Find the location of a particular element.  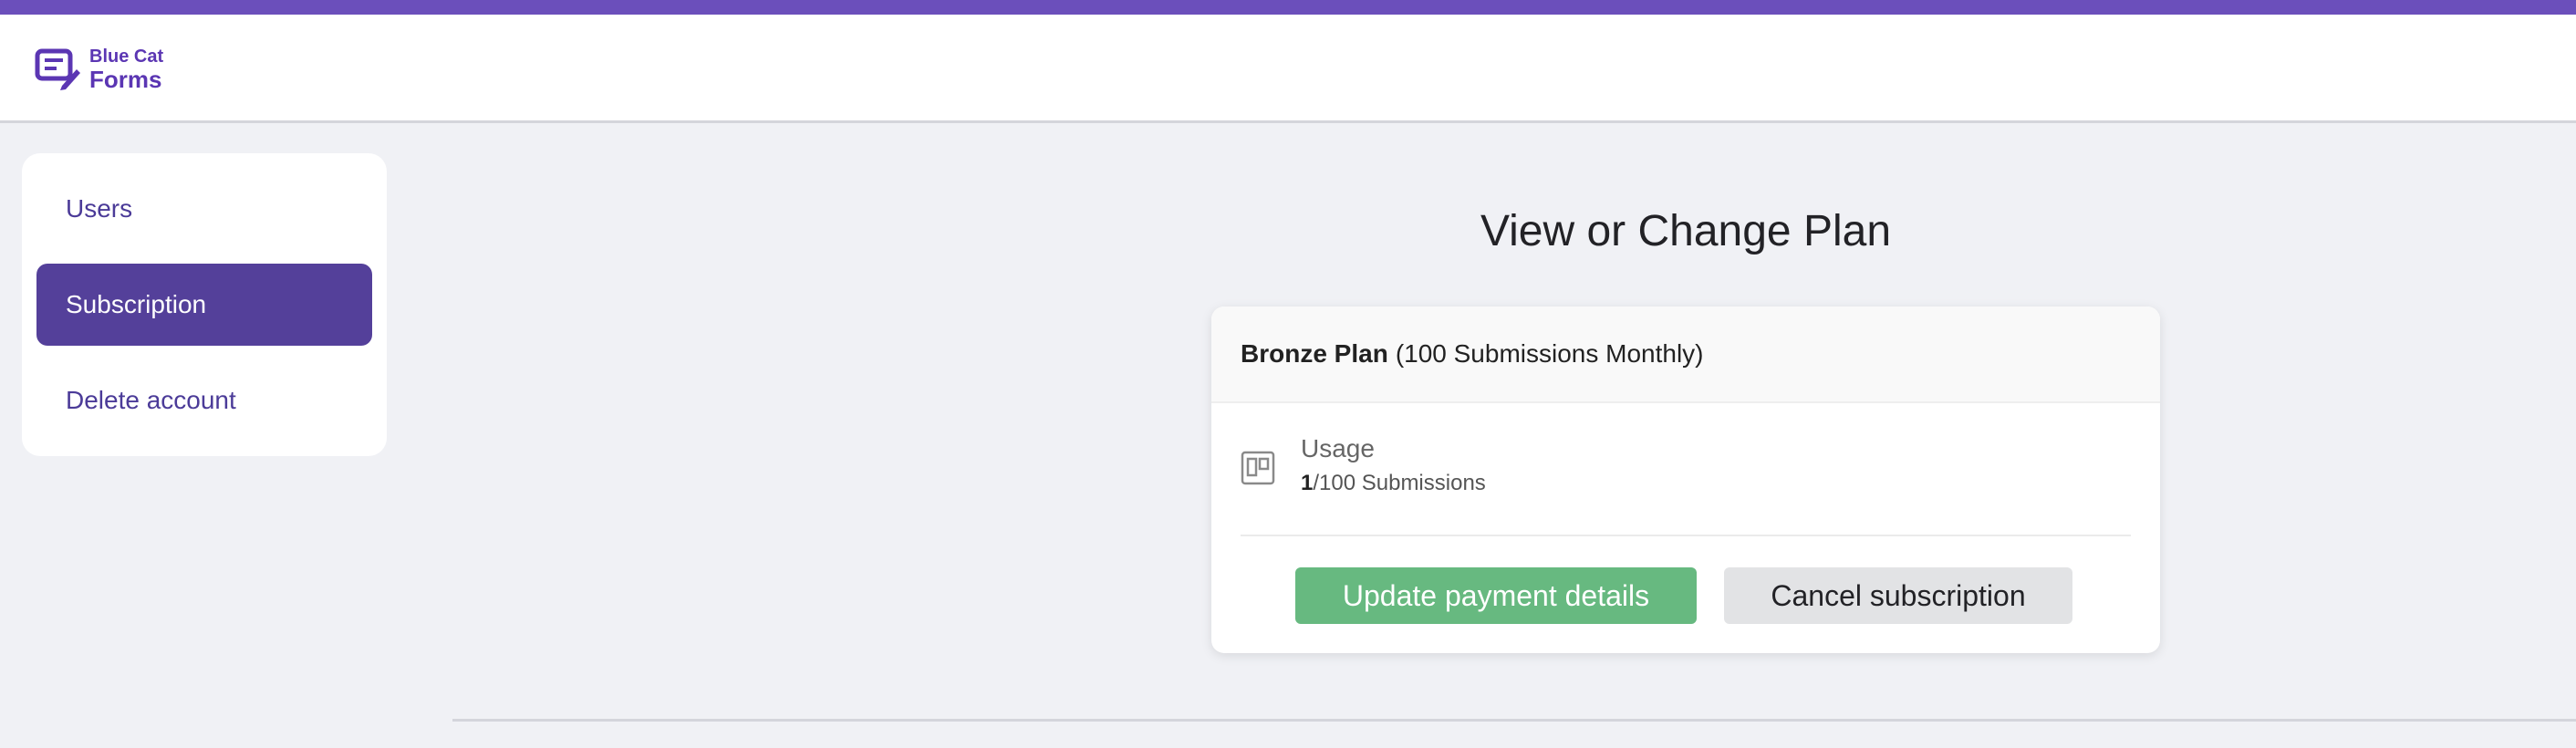

sidebar-item-label: Delete account is located at coordinates (151, 400).